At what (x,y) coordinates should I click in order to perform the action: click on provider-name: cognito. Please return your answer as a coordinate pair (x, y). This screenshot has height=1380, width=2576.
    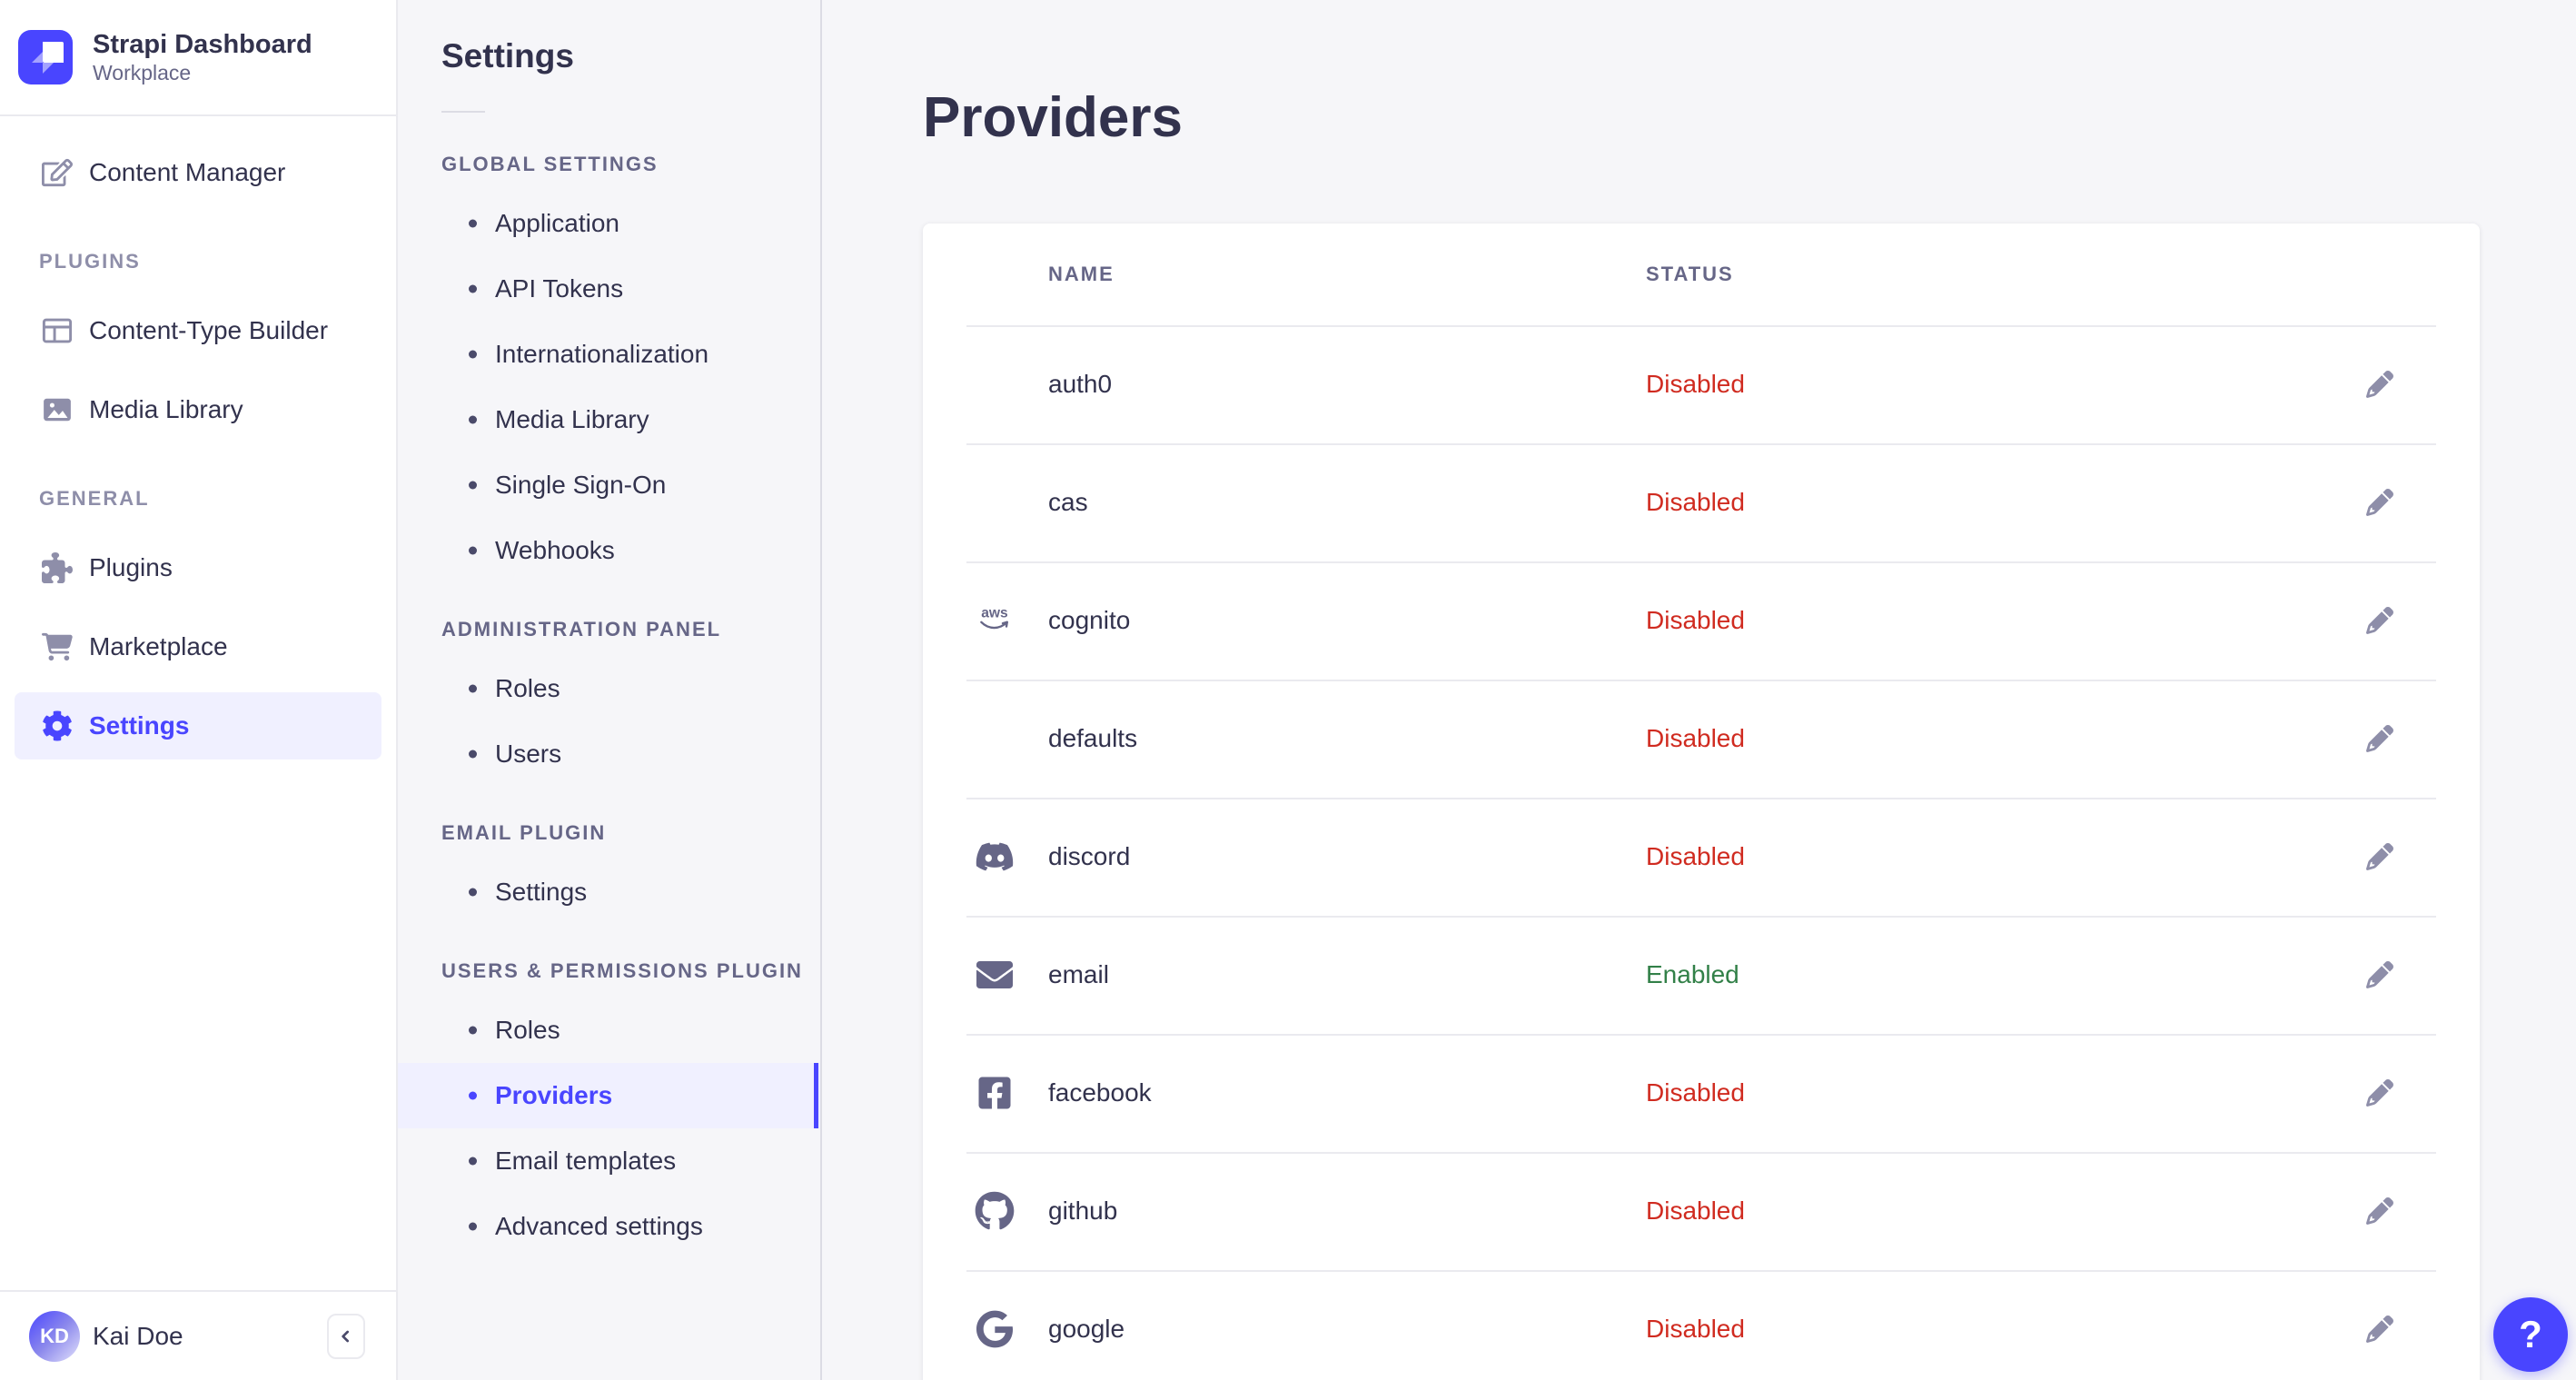
    Looking at the image, I should click on (1089, 620).